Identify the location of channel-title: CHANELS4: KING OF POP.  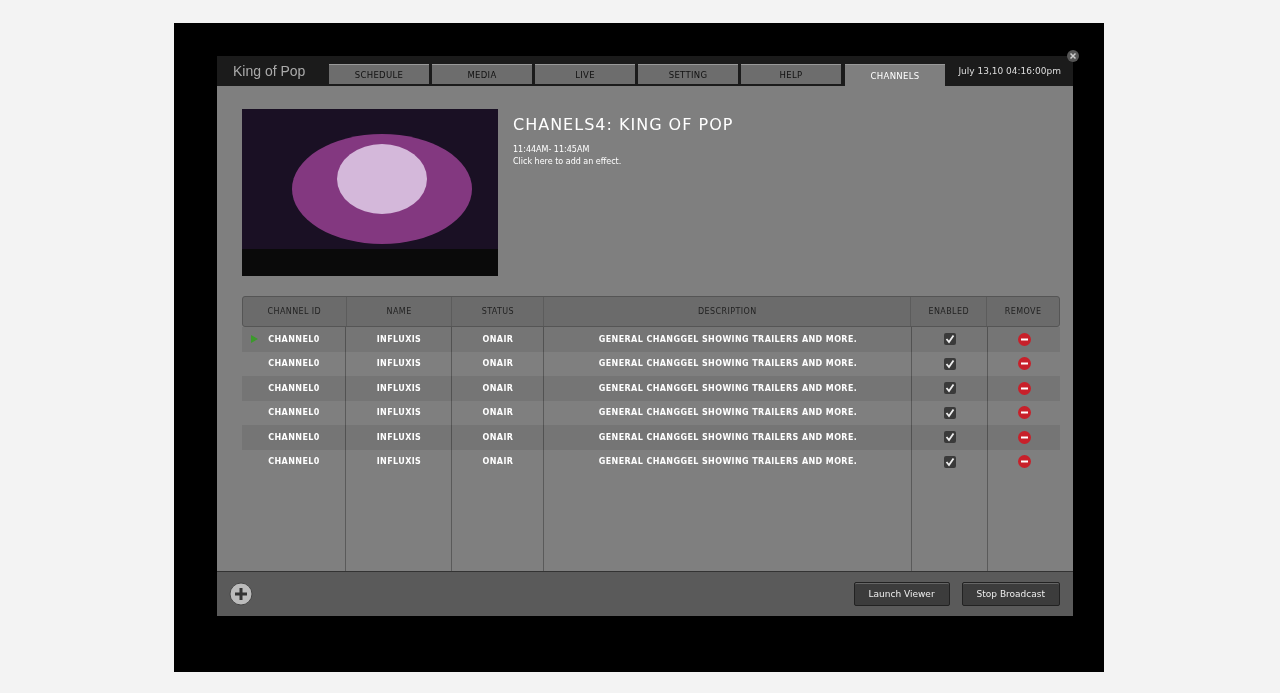
(623, 124).